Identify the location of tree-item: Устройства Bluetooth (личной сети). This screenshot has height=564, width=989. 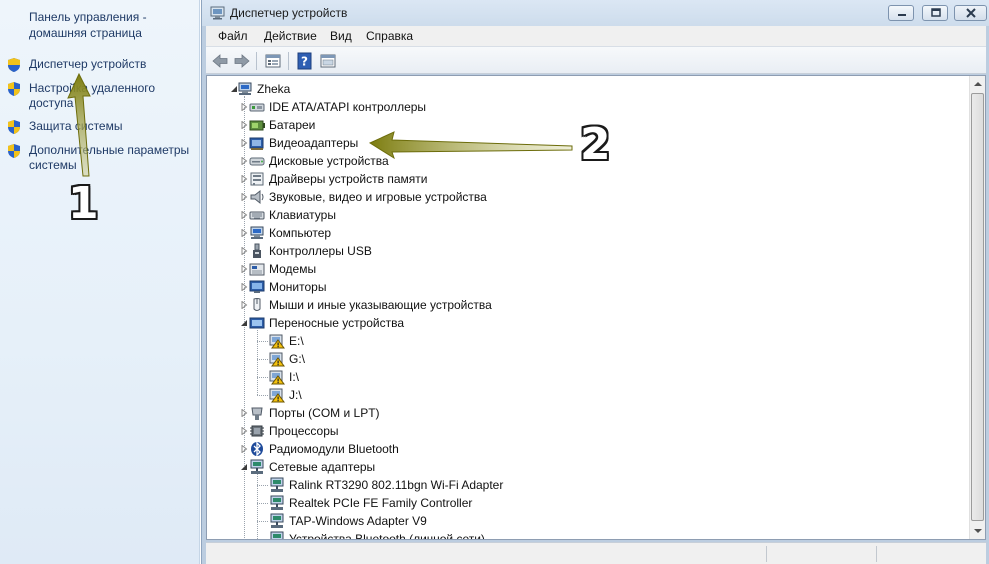
(587, 534).